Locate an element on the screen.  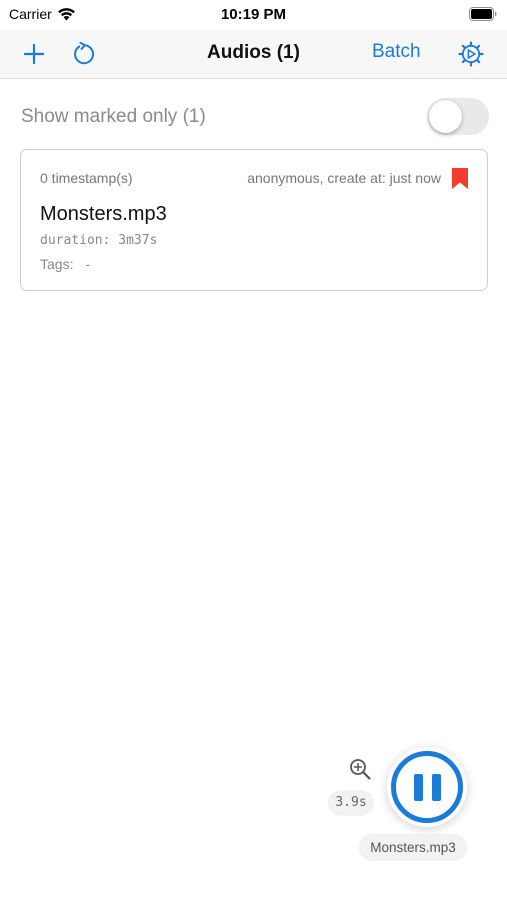
navigation-bar: Audios (1) Batch is located at coordinates (253, 54).